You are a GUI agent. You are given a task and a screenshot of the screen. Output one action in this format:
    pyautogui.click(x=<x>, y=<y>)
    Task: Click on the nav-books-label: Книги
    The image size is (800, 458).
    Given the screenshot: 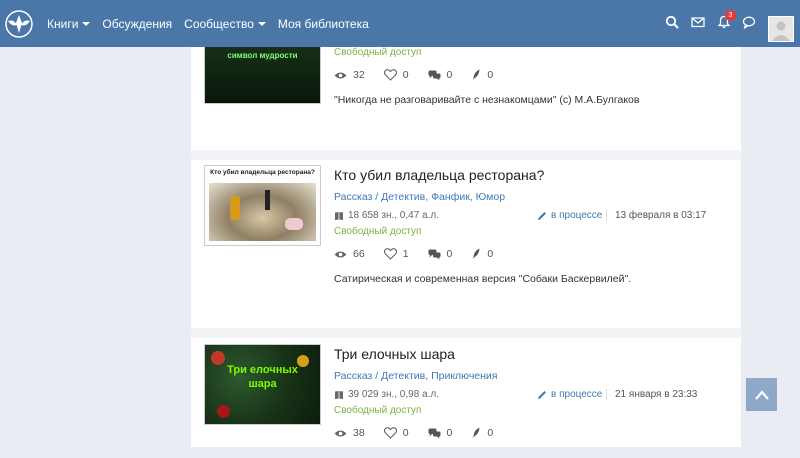 What is the action you would take?
    pyautogui.click(x=63, y=23)
    